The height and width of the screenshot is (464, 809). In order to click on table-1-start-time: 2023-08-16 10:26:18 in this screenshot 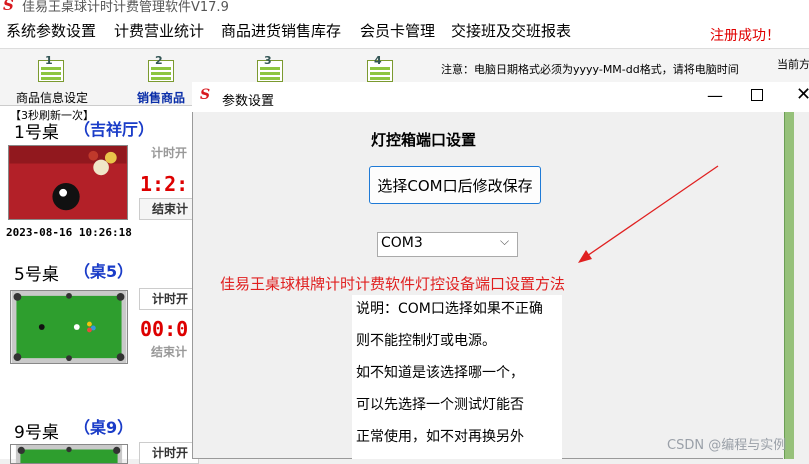, I will do `click(69, 232)`.